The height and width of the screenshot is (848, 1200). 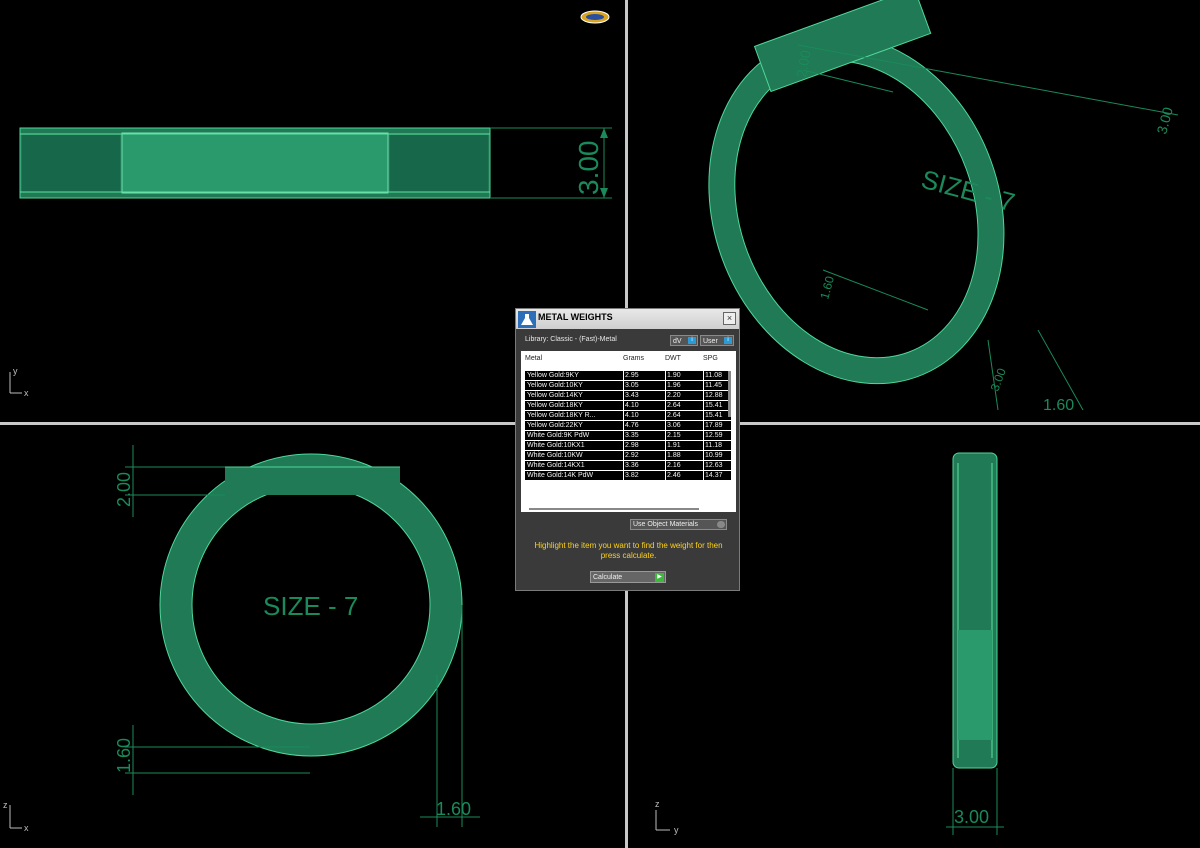 What do you see at coordinates (632, 445) in the screenshot?
I see `cell-grams: 2.98` at bounding box center [632, 445].